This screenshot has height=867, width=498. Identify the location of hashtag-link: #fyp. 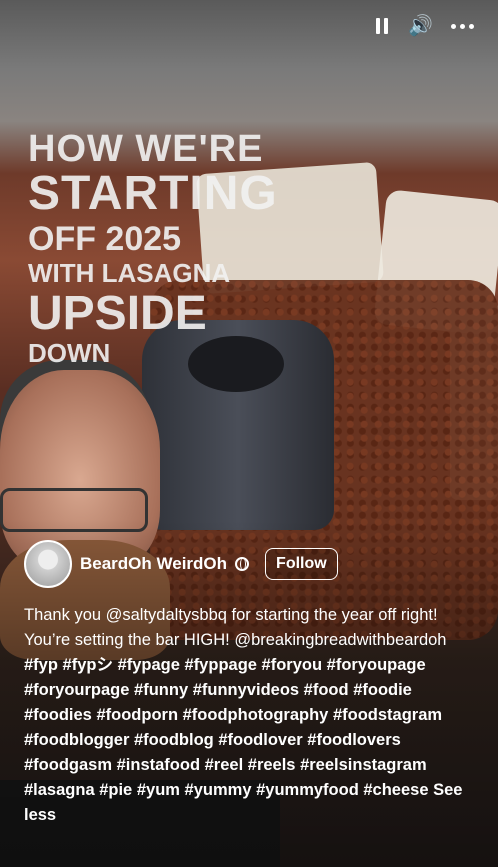
(41, 665).